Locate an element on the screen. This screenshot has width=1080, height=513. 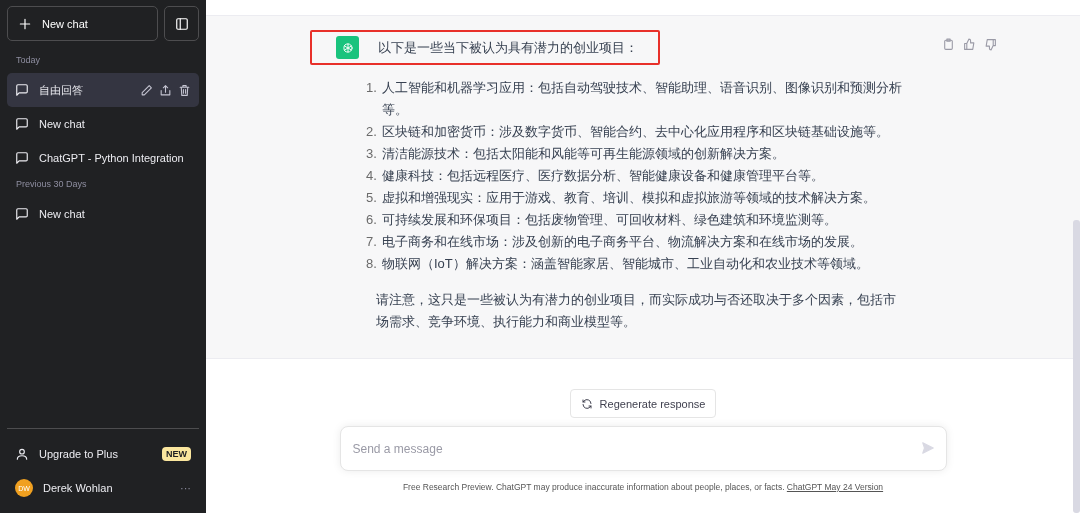
list-item-text: 虚拟和增强现实：应用于游戏、教育、培训、模拟和虚拟旅游等领域的技术解决方案。 is located at coordinates (629, 198).